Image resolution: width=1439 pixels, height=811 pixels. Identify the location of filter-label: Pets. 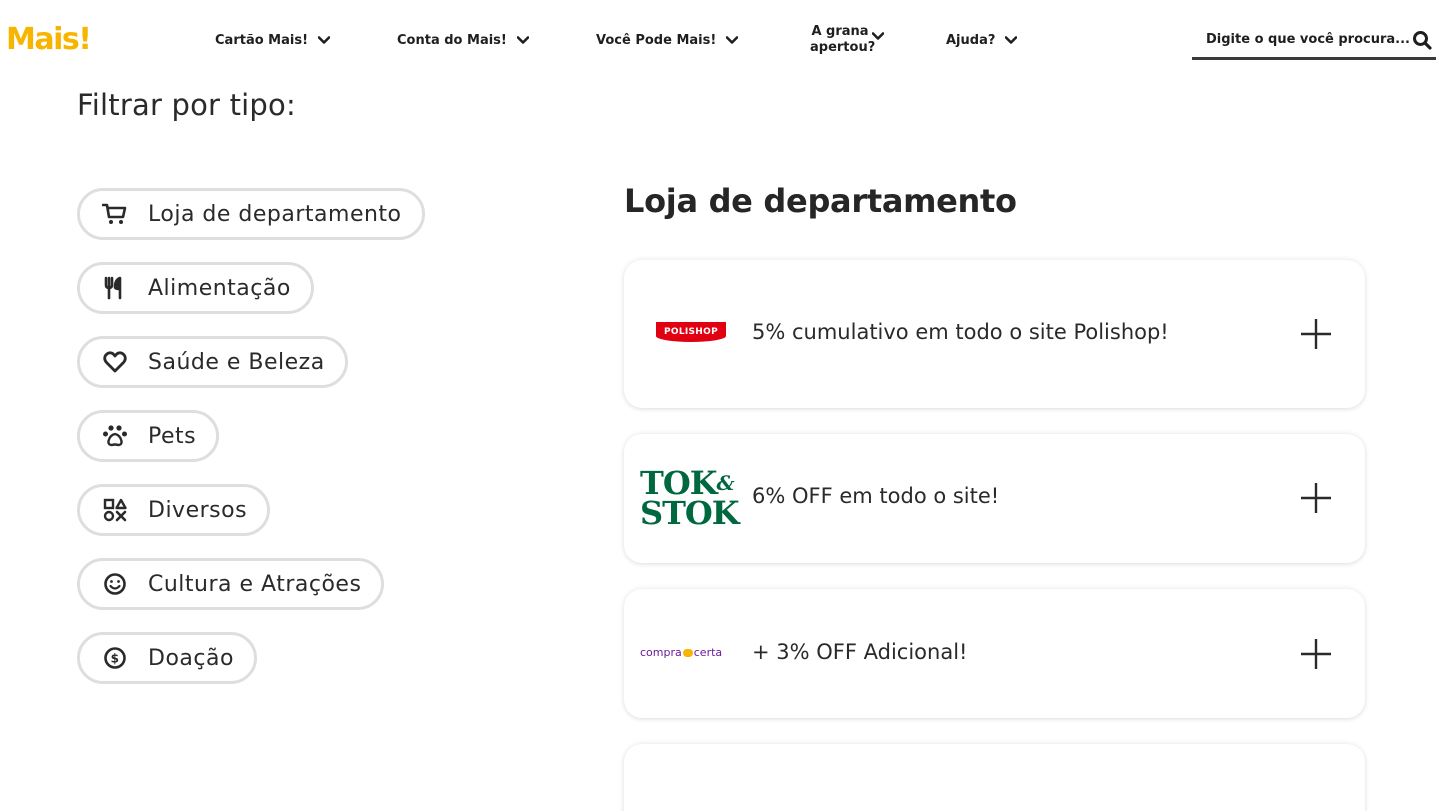
(172, 436).